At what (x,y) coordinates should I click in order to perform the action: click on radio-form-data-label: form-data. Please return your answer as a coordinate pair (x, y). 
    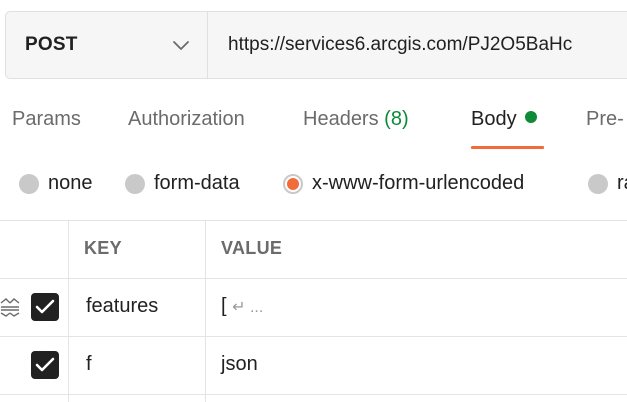
    Looking at the image, I should click on (197, 183).